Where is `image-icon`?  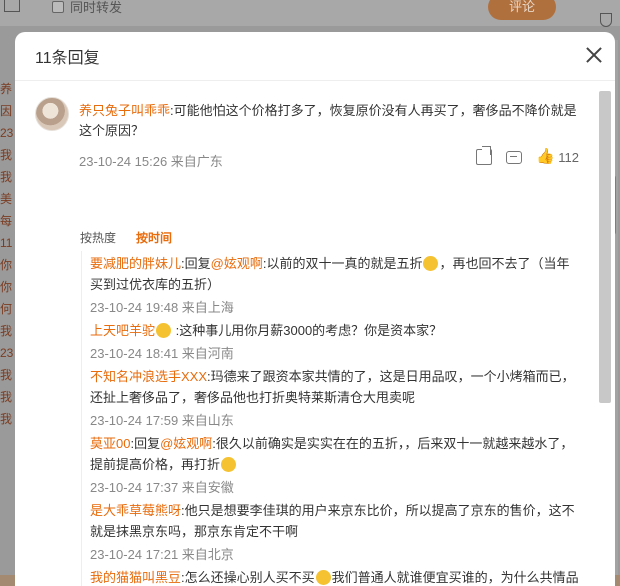 image-icon is located at coordinates (12, 6).